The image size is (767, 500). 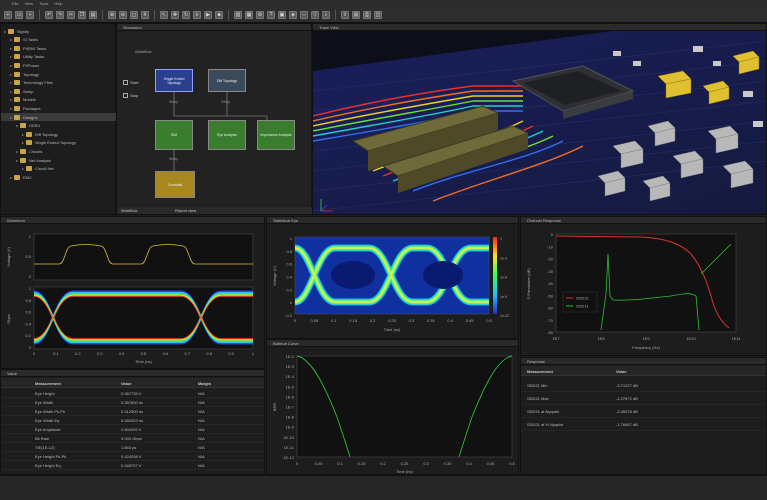 I want to click on grid-icon: #, so click(x=145, y=14).